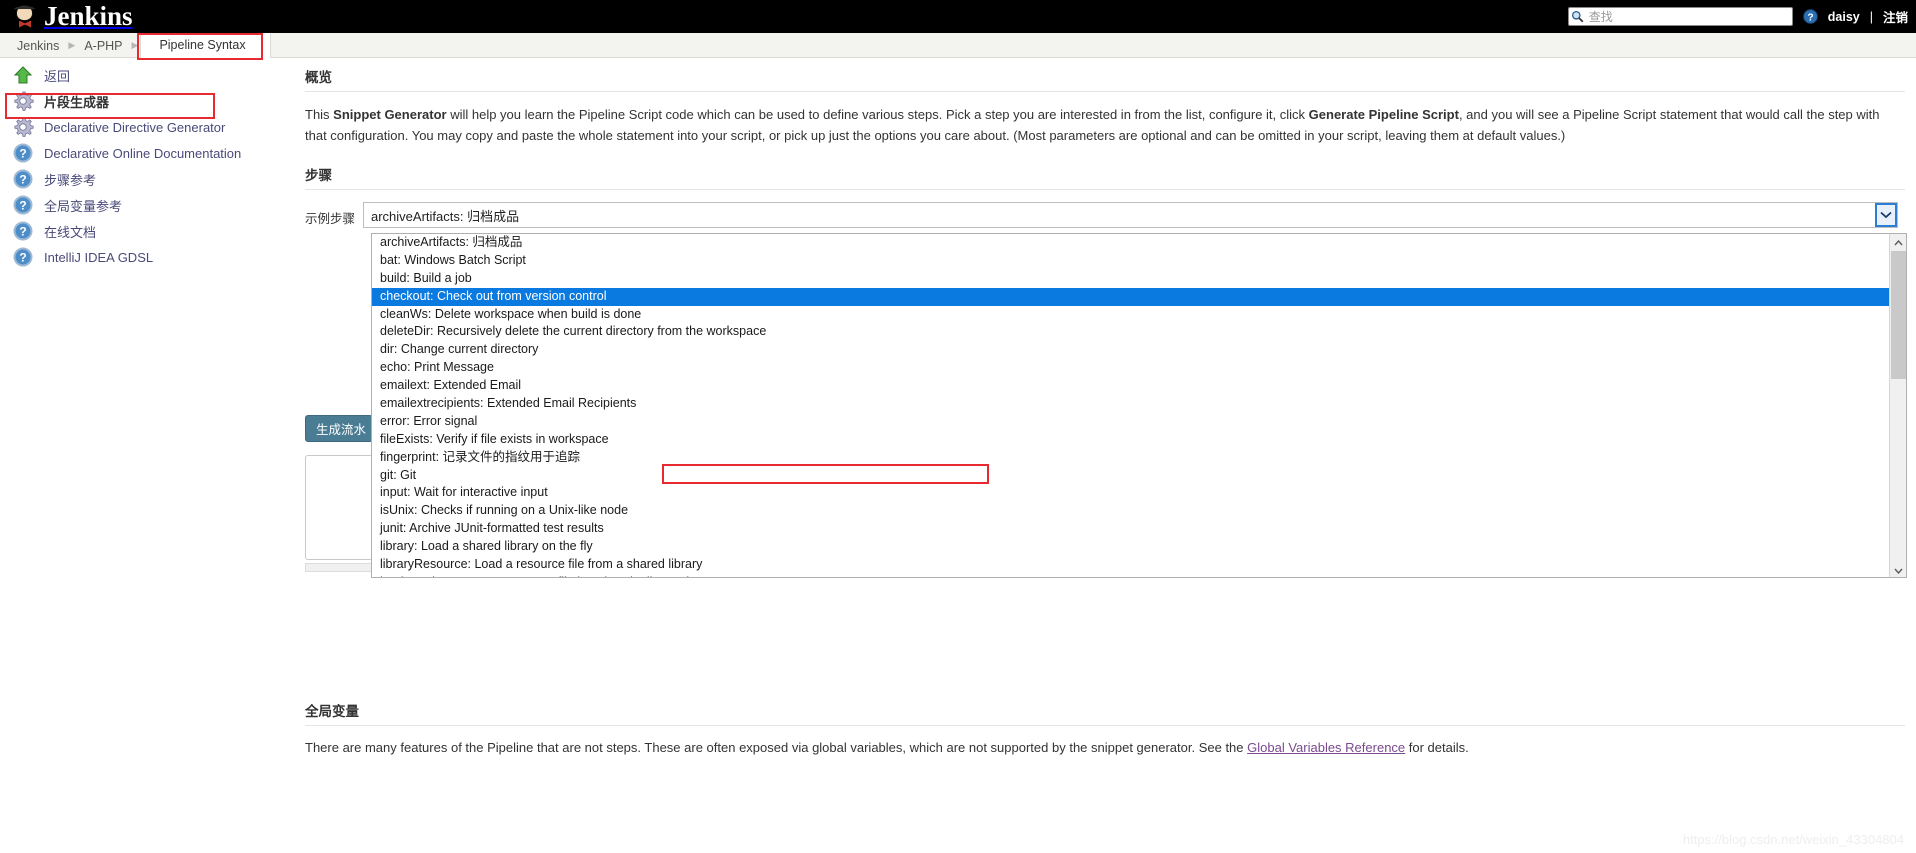 The width and height of the screenshot is (1916, 853). Describe the element at coordinates (70, 180) in the screenshot. I see `sidebar-item-label: 步骤参考` at that location.